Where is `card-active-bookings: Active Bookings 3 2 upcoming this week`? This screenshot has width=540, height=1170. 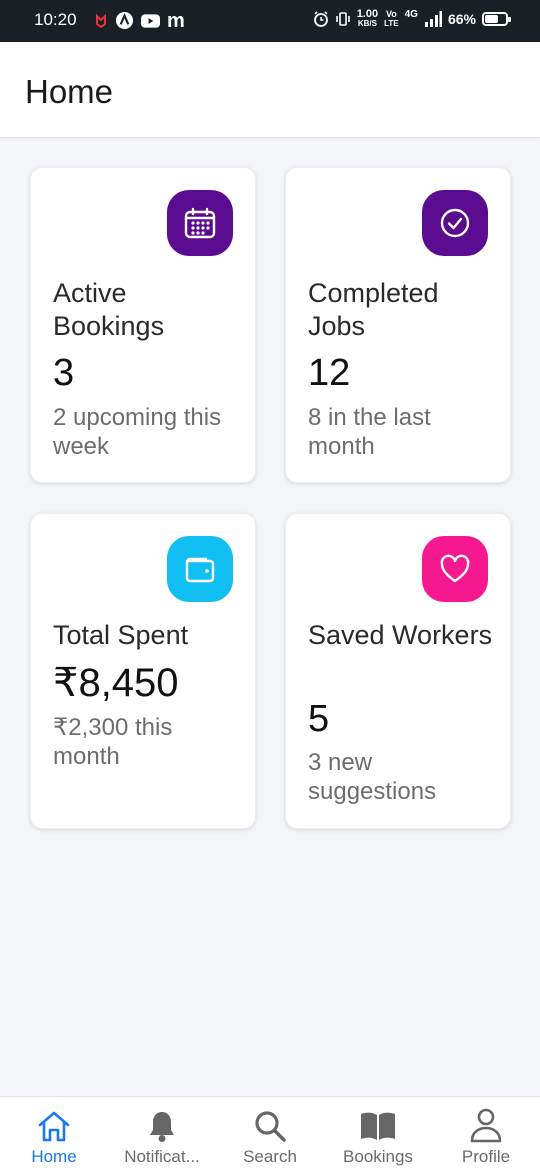 card-active-bookings: Active Bookings 3 2 upcoming this week is located at coordinates (143, 325).